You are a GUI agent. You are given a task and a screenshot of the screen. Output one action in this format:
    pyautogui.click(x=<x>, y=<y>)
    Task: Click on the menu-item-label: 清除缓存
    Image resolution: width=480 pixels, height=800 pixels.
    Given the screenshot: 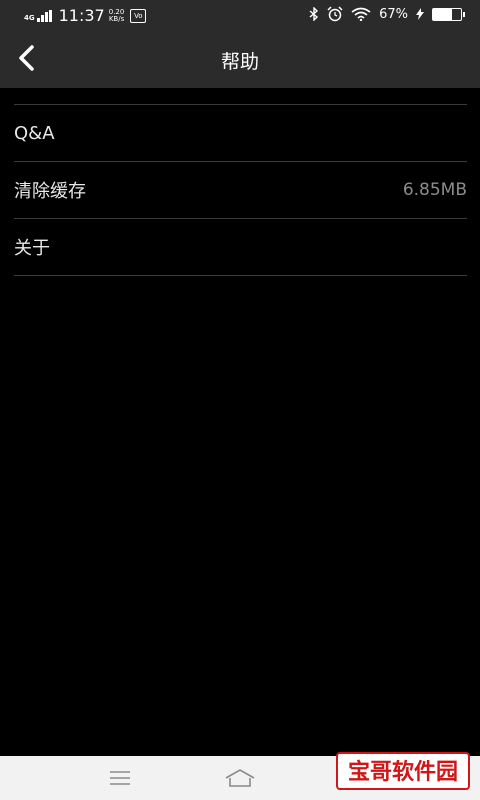 What is the action you would take?
    pyautogui.click(x=50, y=191)
    